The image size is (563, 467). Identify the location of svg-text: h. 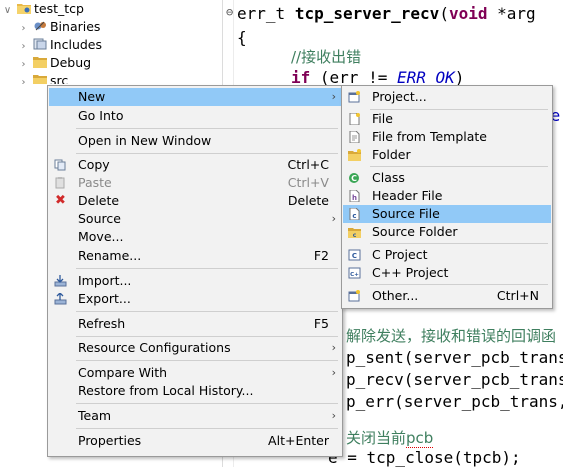
(354, 198).